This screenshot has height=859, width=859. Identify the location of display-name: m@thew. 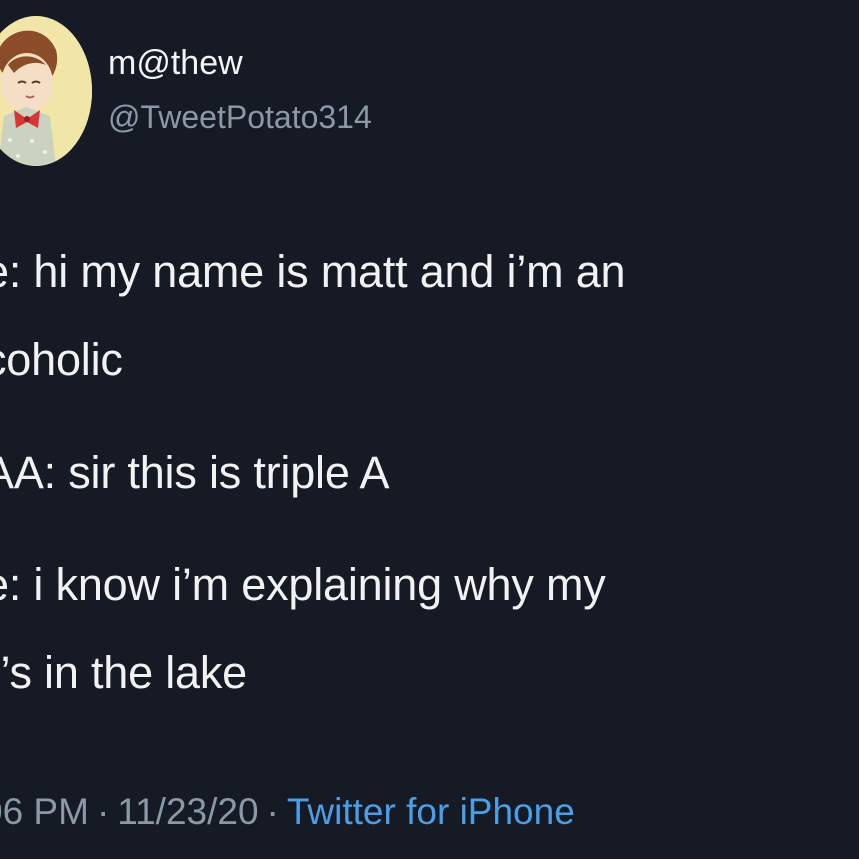
(175, 63).